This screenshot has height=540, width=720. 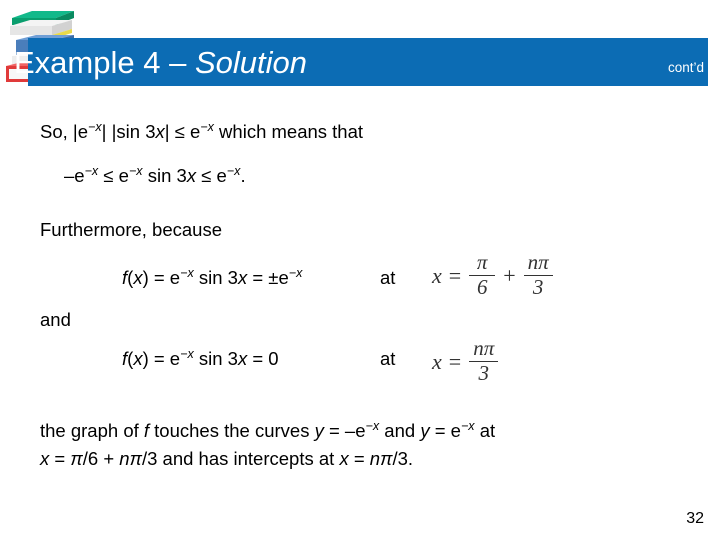 I want to click on equation-line-1: f(x) = e−x sin 3x = ±e−x, so click(x=212, y=277).